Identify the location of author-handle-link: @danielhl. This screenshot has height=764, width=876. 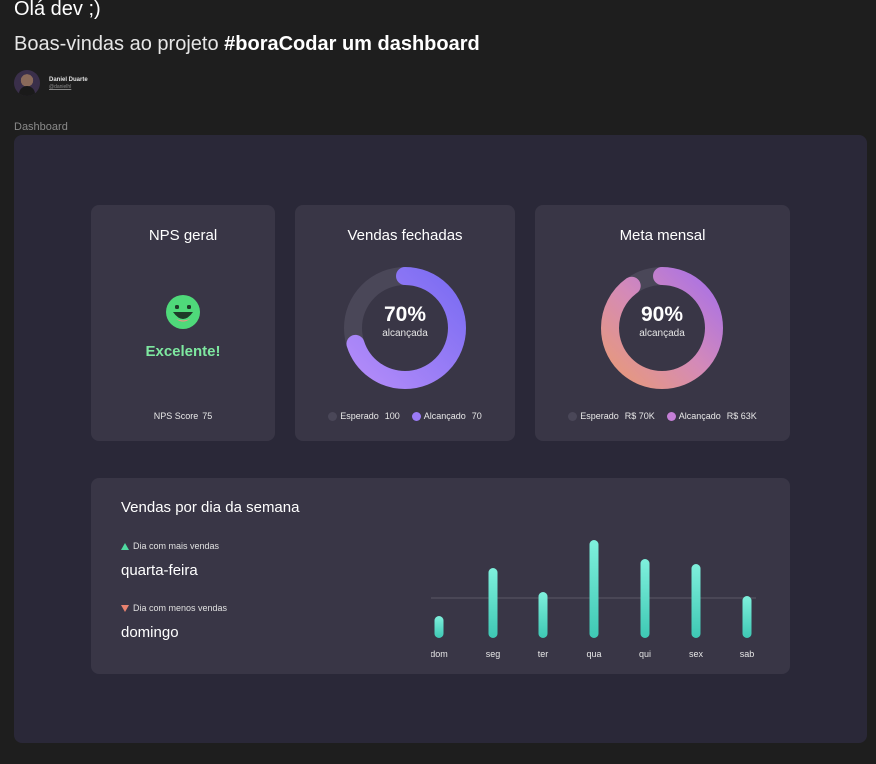
(68, 87).